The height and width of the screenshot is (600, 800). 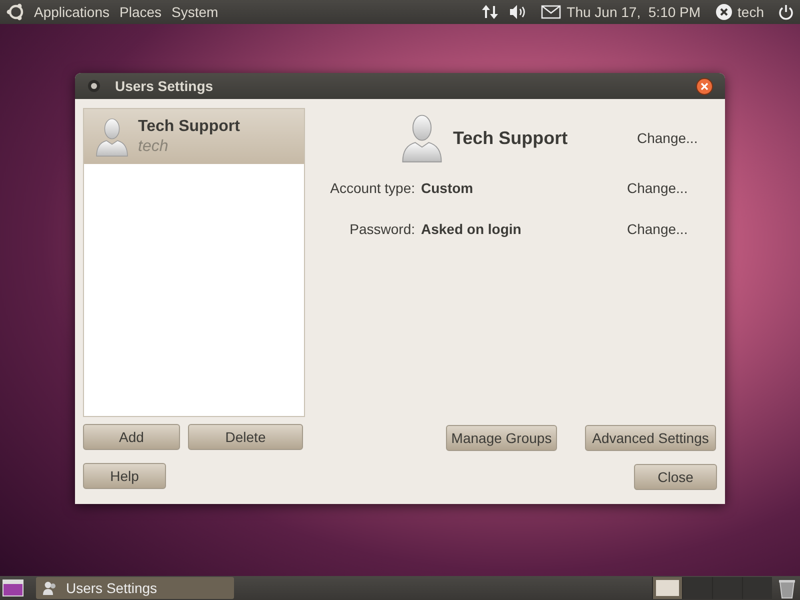 I want to click on taskbar-item: Users Settings, so click(x=135, y=588).